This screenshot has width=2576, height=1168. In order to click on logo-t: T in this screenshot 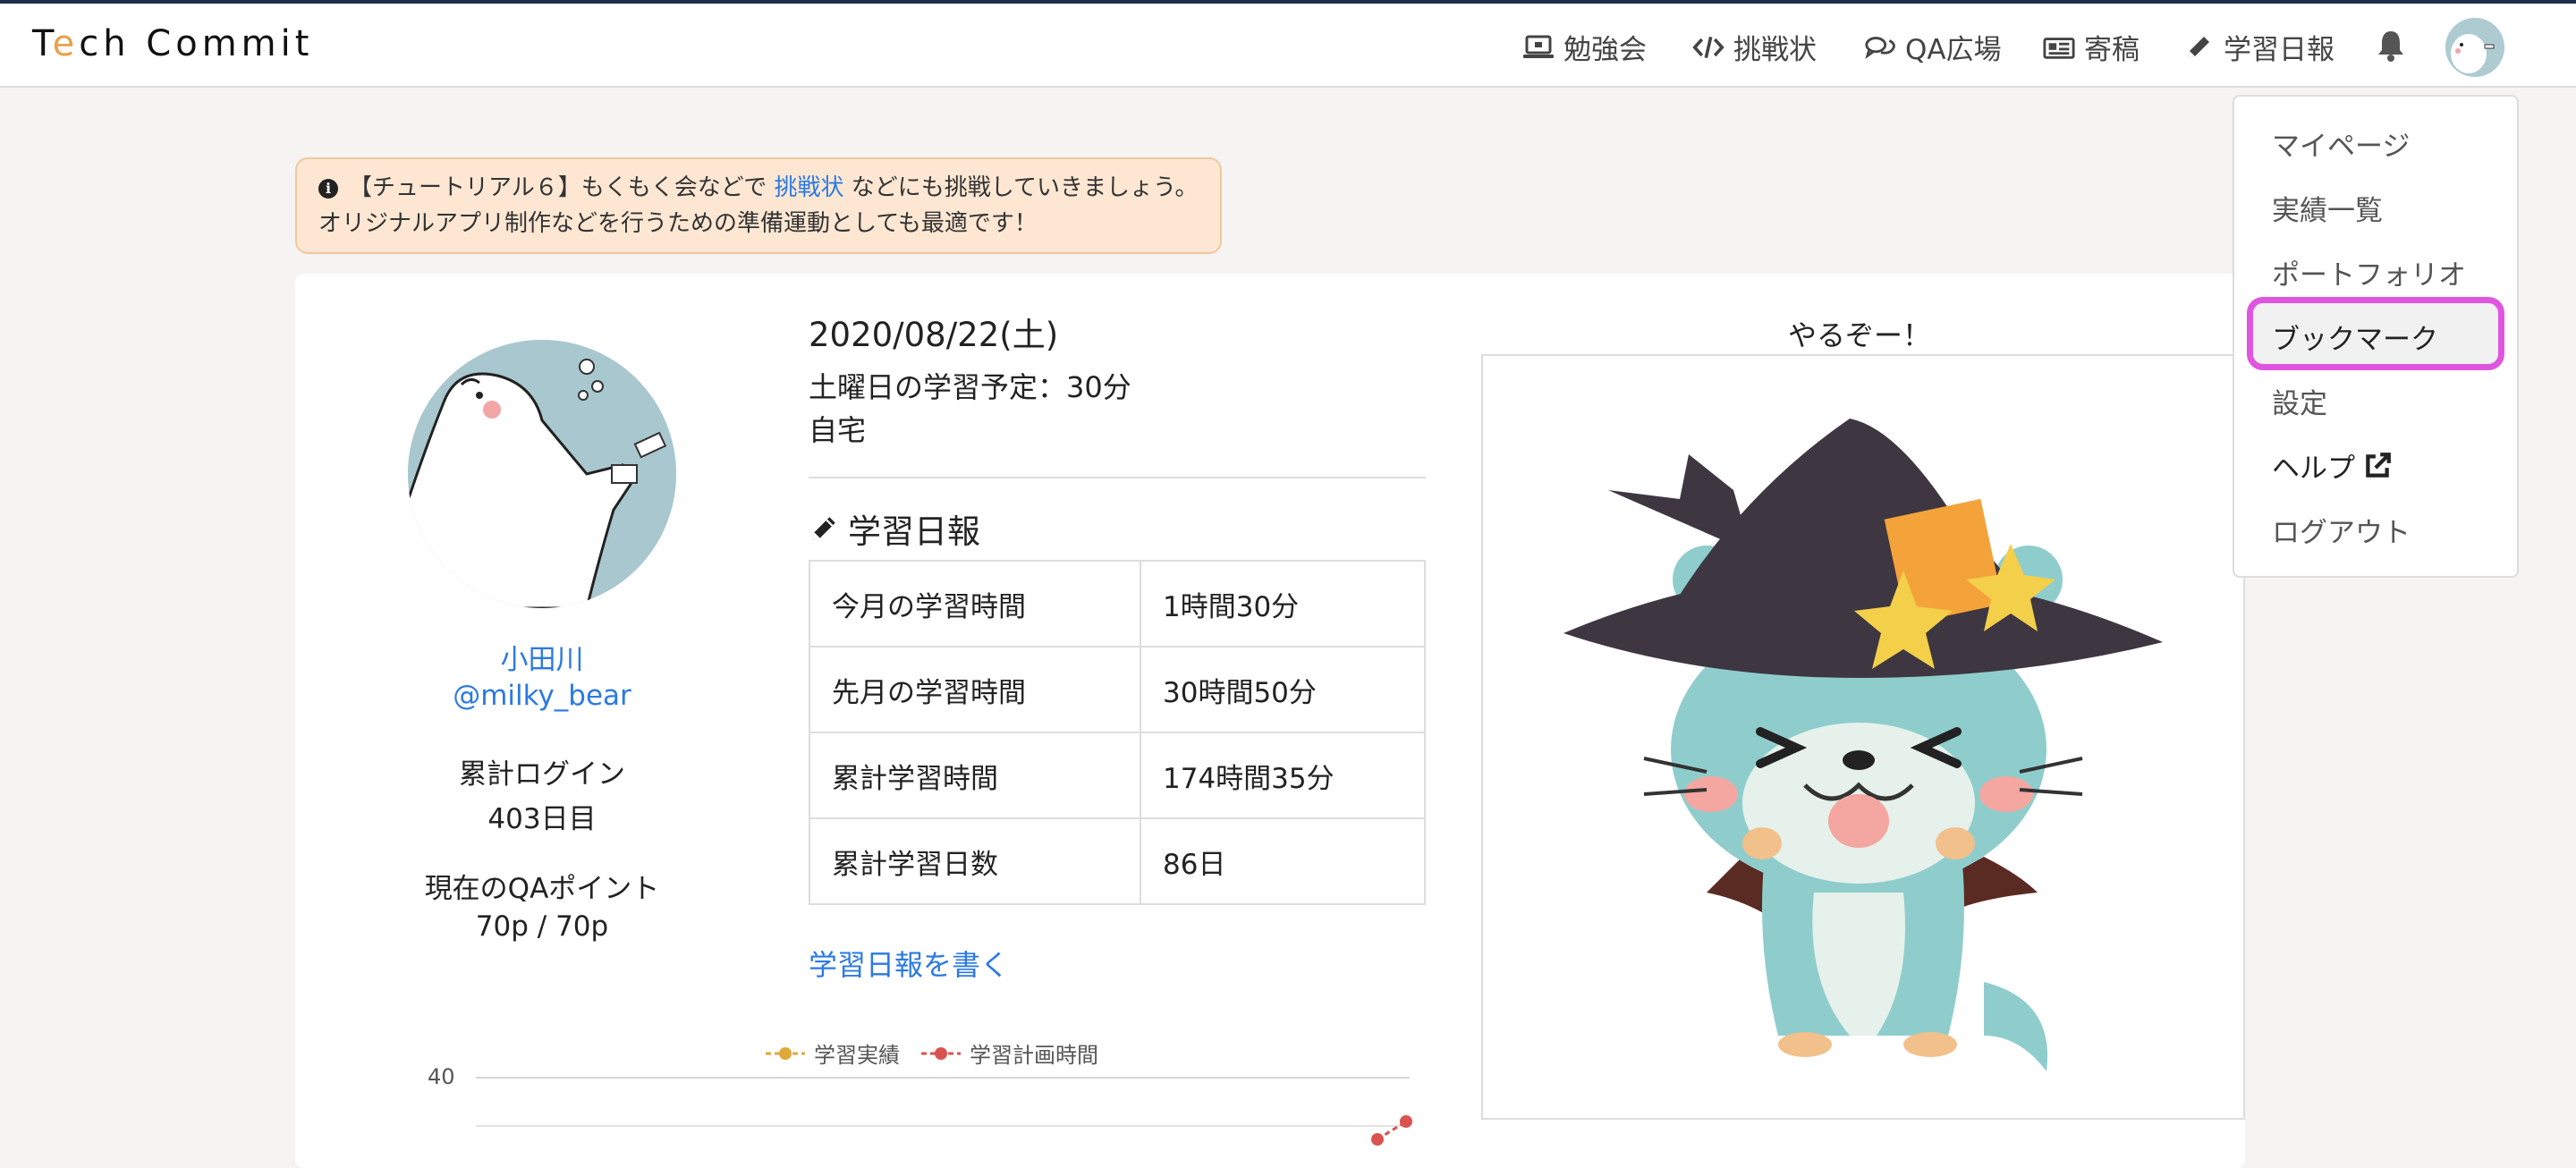, I will do `click(42, 43)`.